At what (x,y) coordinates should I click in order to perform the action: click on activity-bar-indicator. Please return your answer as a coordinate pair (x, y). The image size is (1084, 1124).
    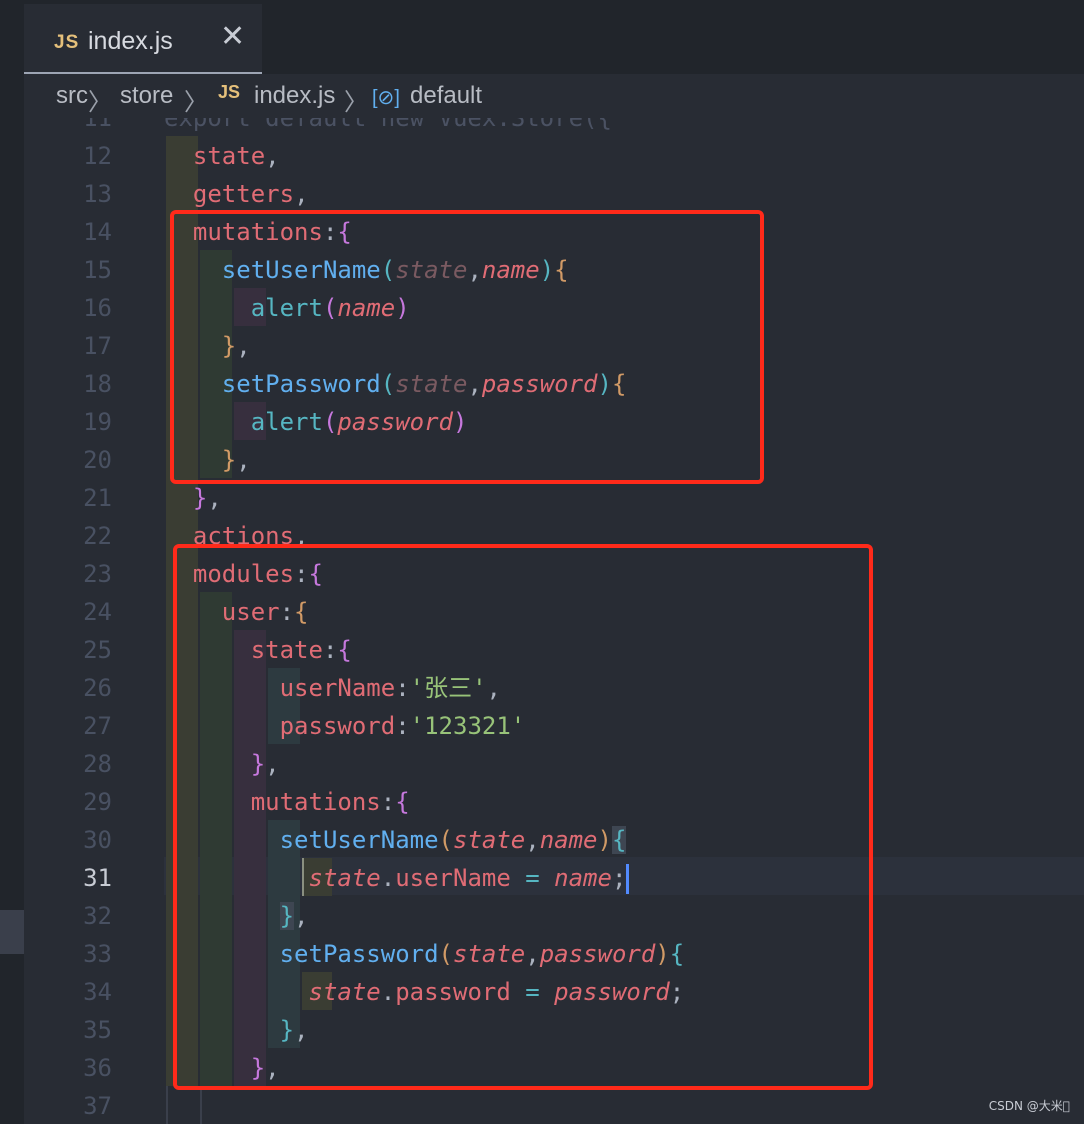
    Looking at the image, I should click on (12, 932).